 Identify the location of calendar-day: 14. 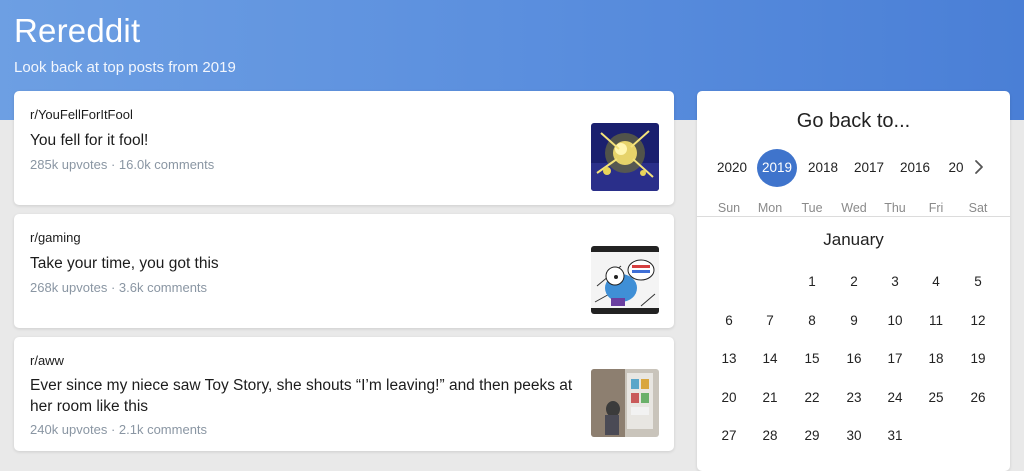
(770, 359).